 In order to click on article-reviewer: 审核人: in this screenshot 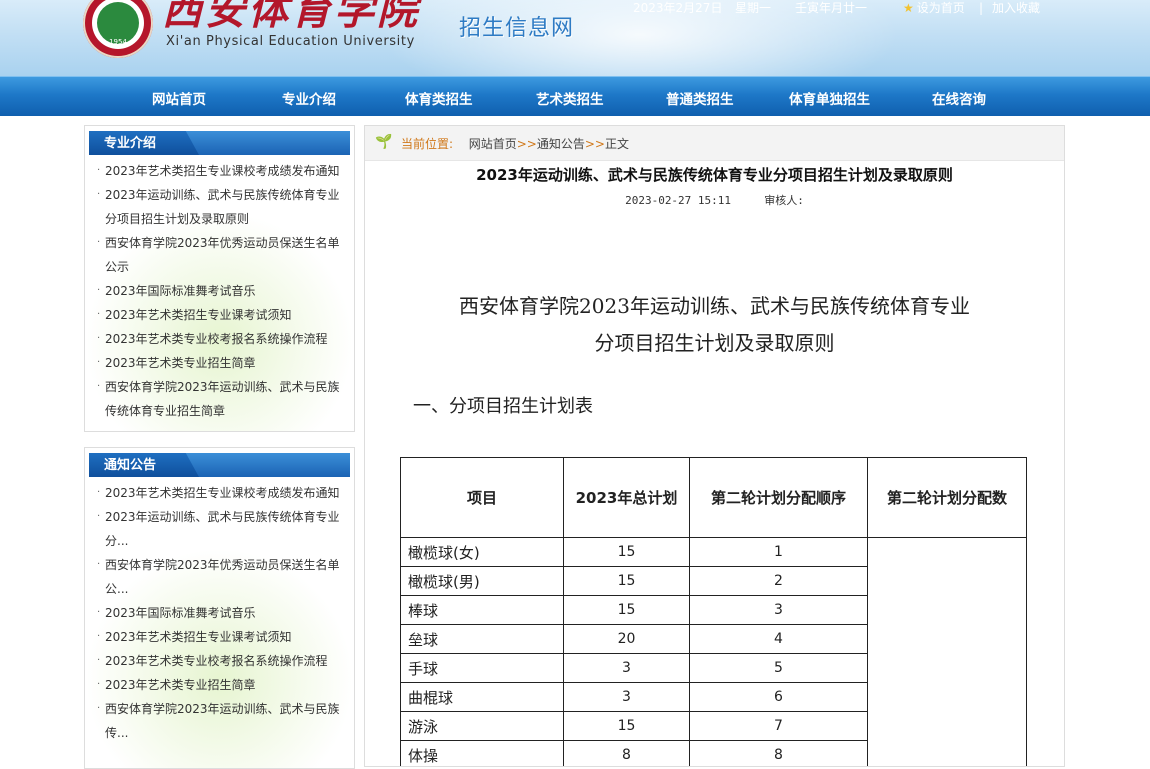, I will do `click(784, 200)`.